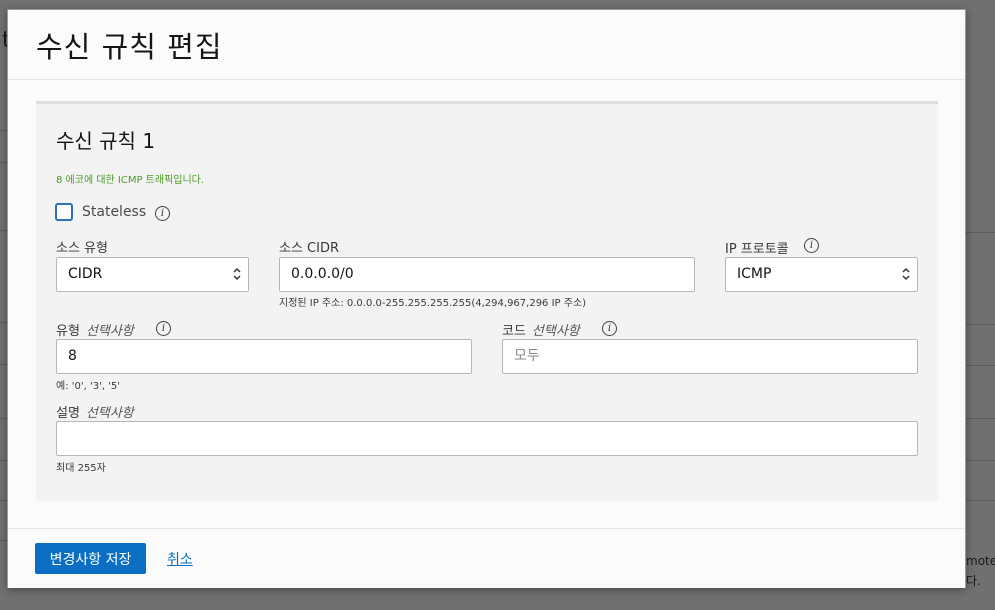 Image resolution: width=995 pixels, height=610 pixels. I want to click on source-cidr-value: 0.0.0.0/0, so click(322, 274).